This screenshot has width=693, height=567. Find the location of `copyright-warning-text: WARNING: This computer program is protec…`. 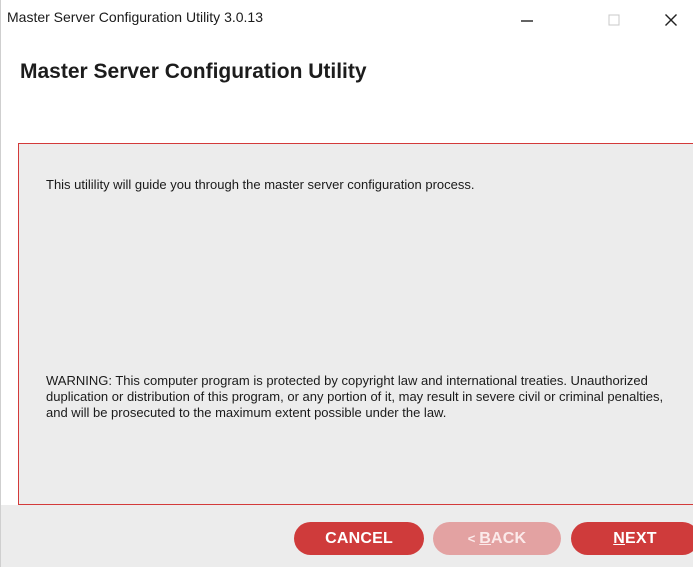

copyright-warning-text: WARNING: This computer program is protec… is located at coordinates (355, 396).